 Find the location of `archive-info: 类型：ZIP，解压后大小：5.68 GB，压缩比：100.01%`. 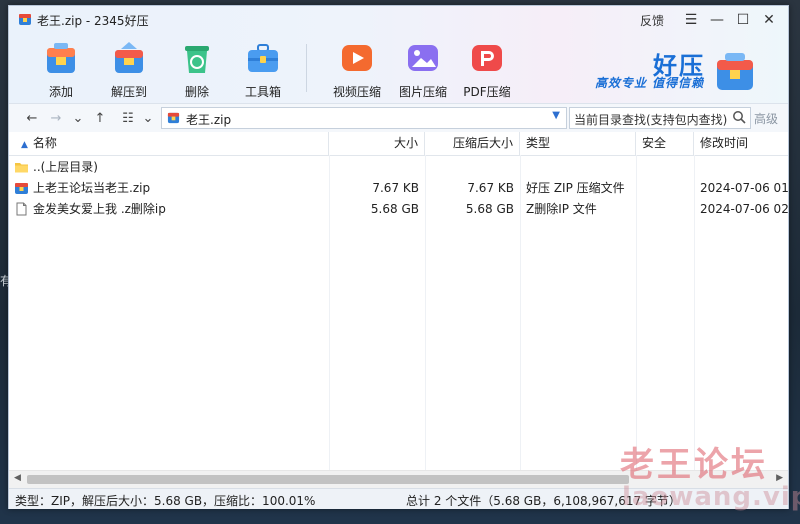

archive-info: 类型：ZIP，解压后大小：5.68 GB，压缩比：100.01% is located at coordinates (165, 501).